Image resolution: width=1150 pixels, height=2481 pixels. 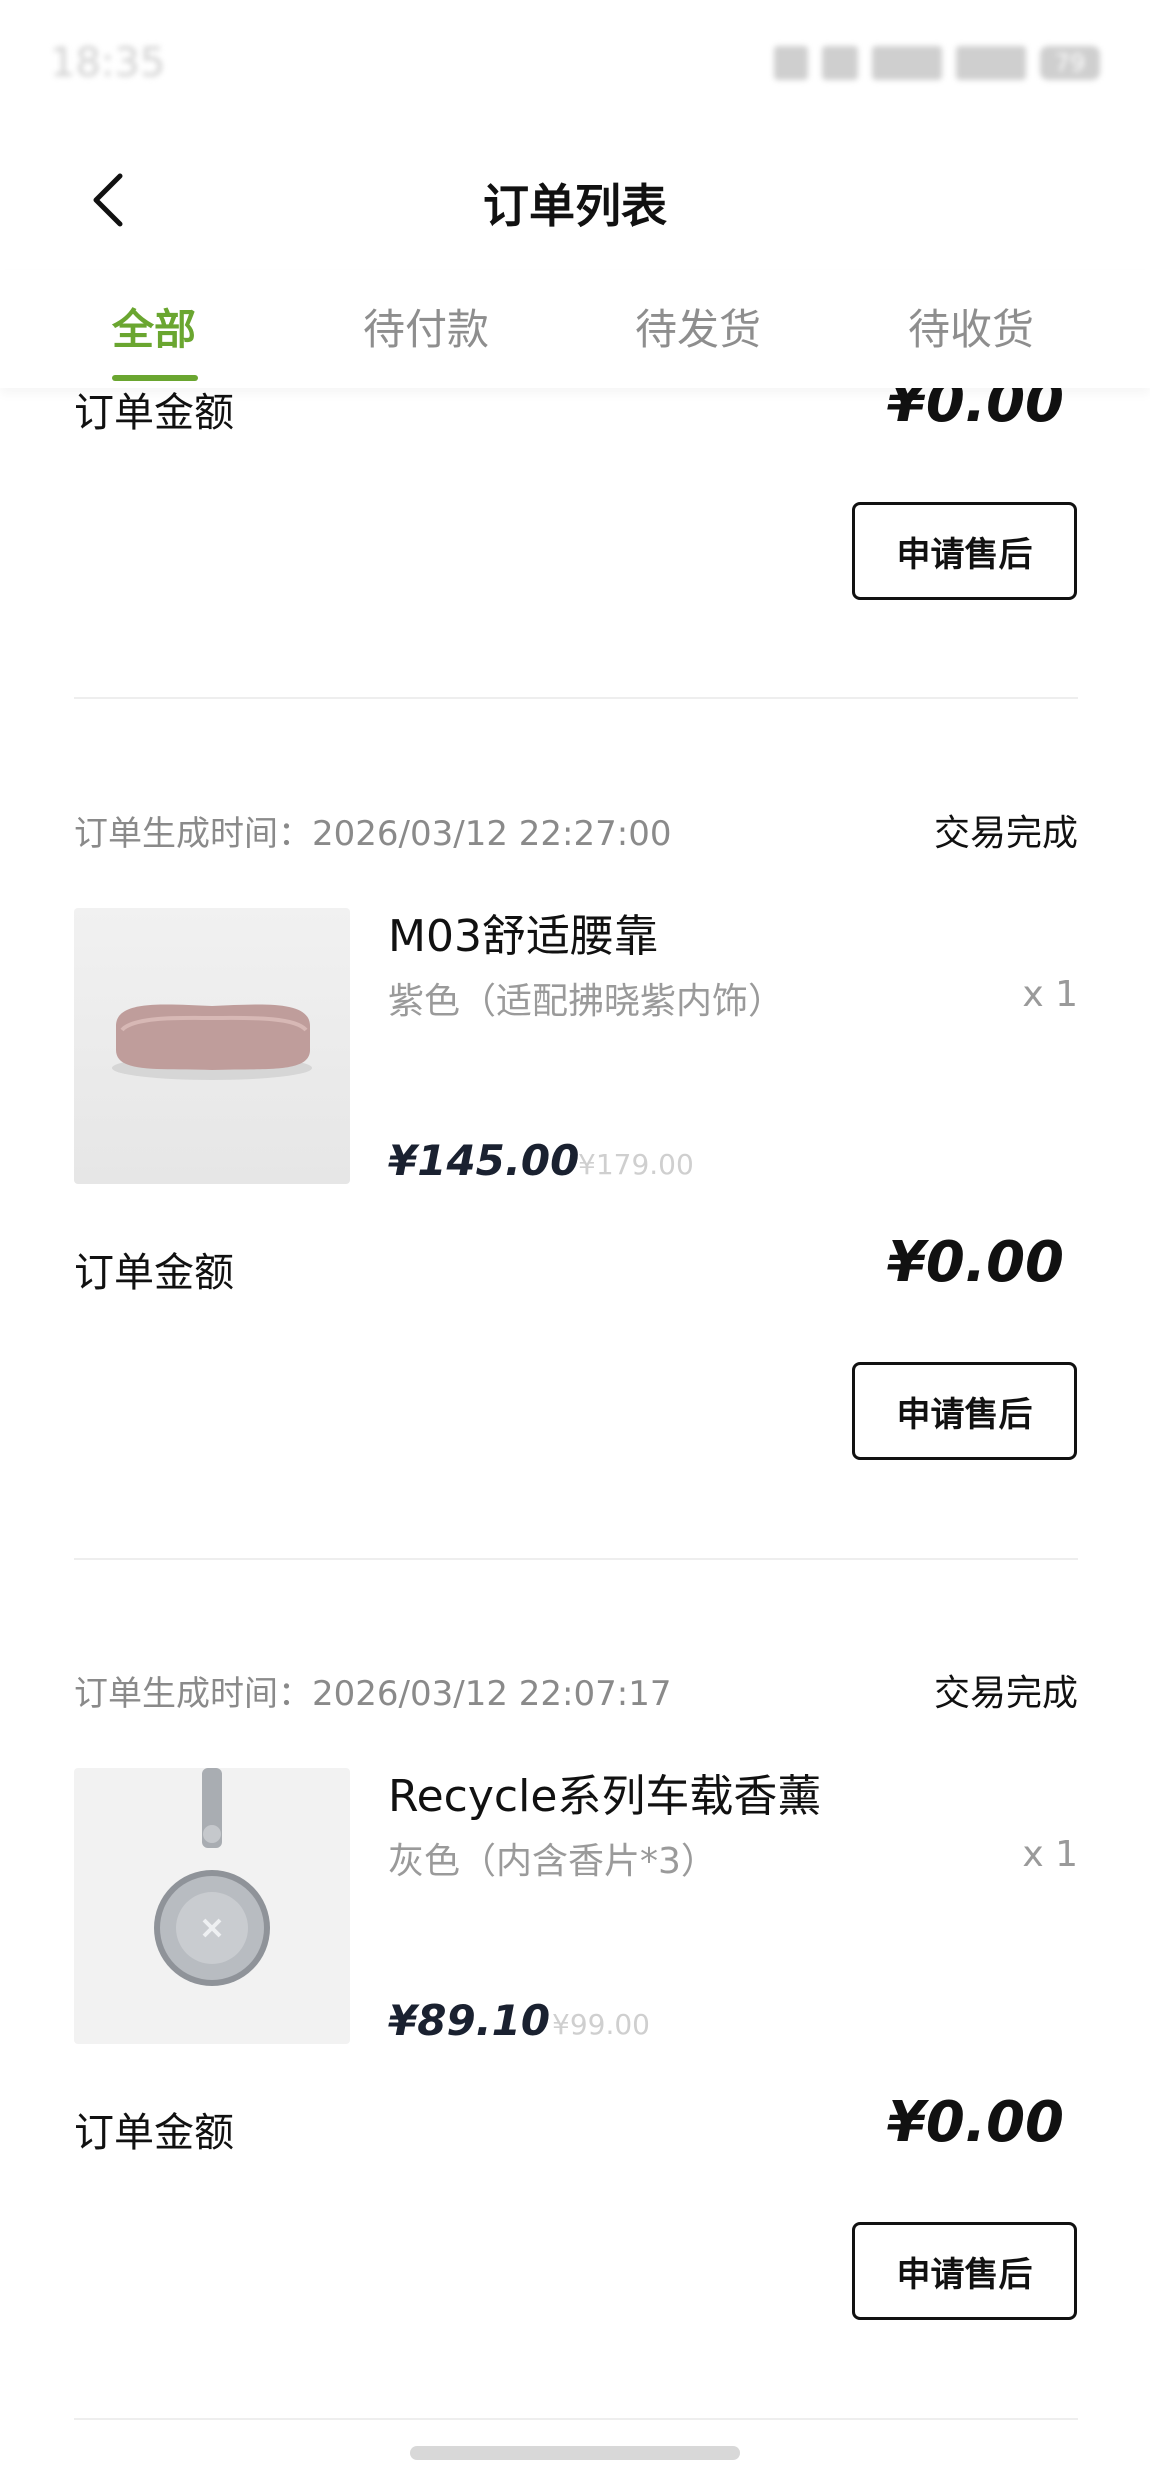 I want to click on product-price: ¥145.00, so click(x=484, y=1160).